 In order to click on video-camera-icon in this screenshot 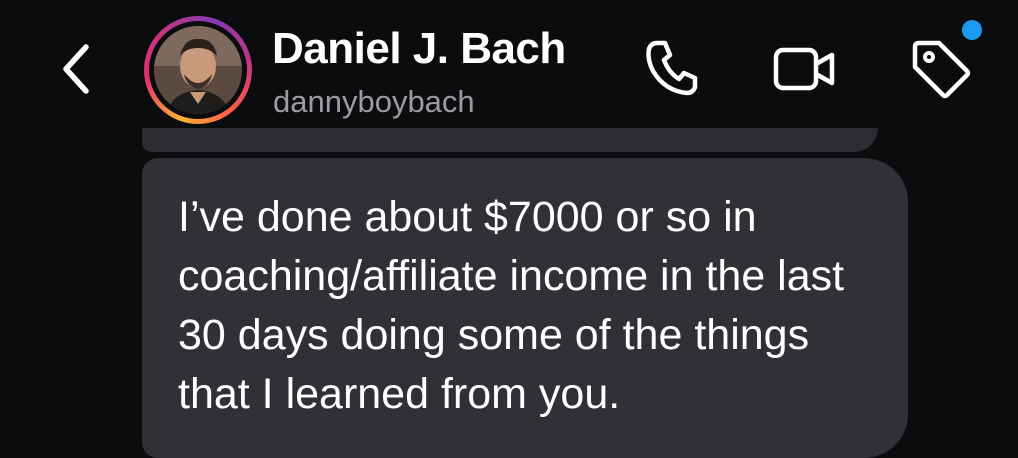, I will do `click(804, 69)`.